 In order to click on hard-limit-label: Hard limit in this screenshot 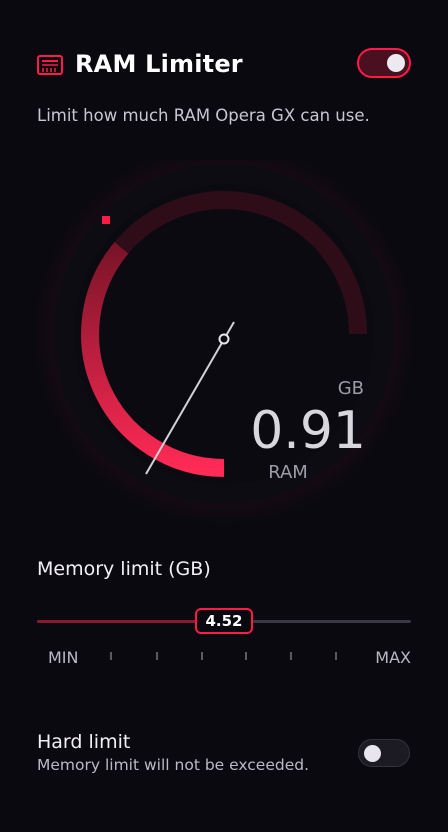, I will do `click(84, 742)`.